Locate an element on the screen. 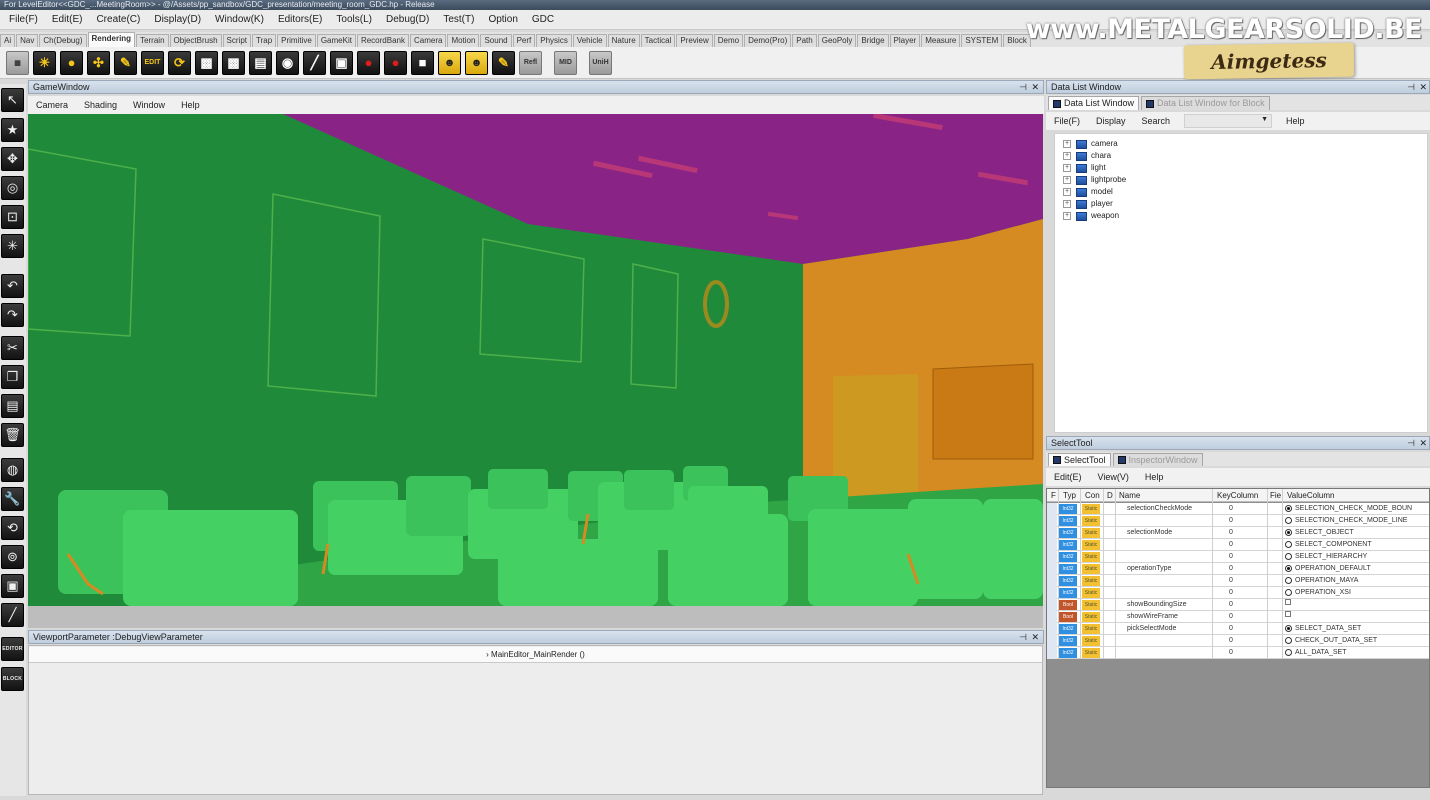 Image resolution: width=1430 pixels, height=800 pixels. unih-button: UniH is located at coordinates (600, 62).